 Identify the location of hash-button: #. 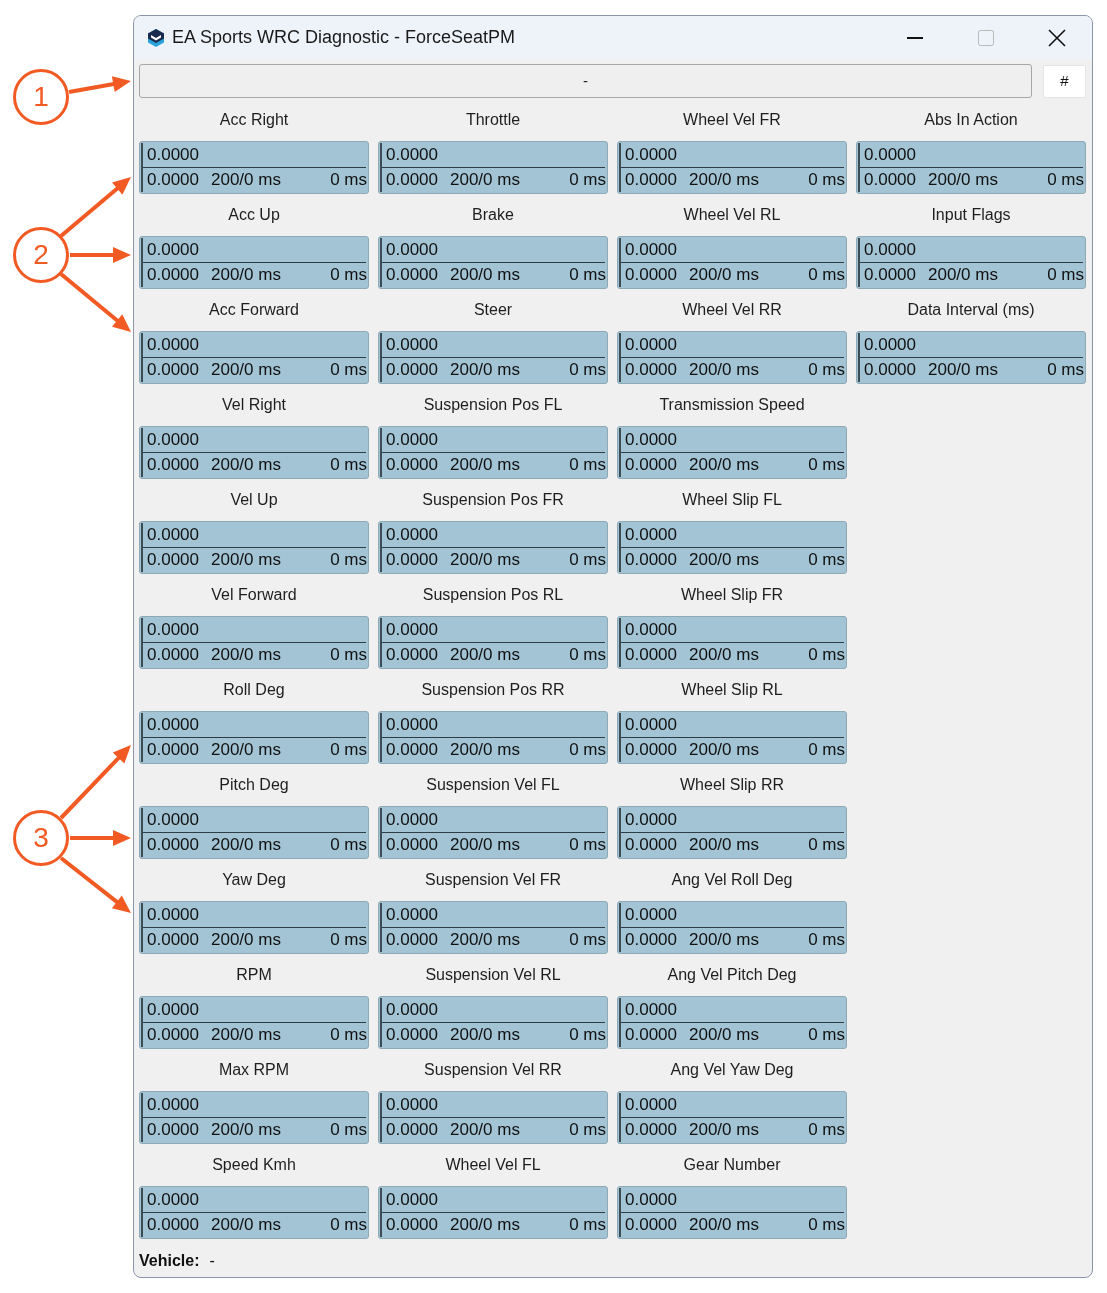
(1064, 81).